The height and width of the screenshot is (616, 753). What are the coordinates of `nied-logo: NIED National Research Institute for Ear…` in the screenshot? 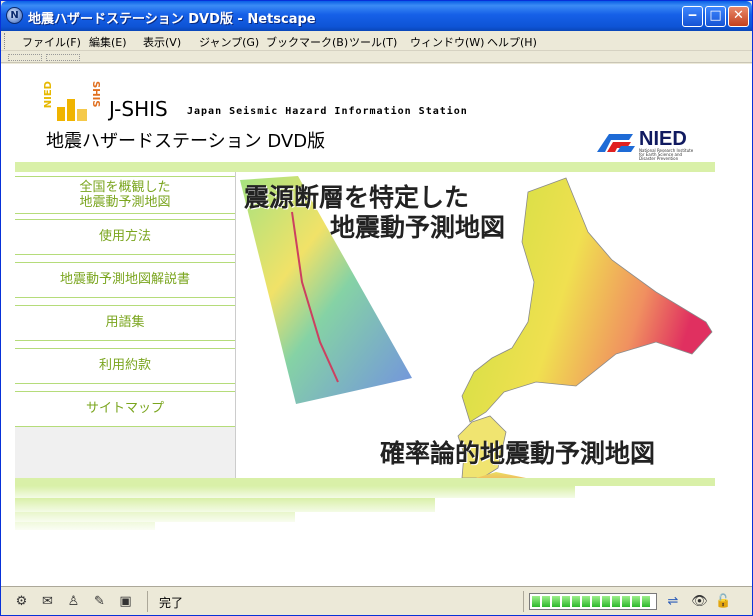 It's located at (645, 144).